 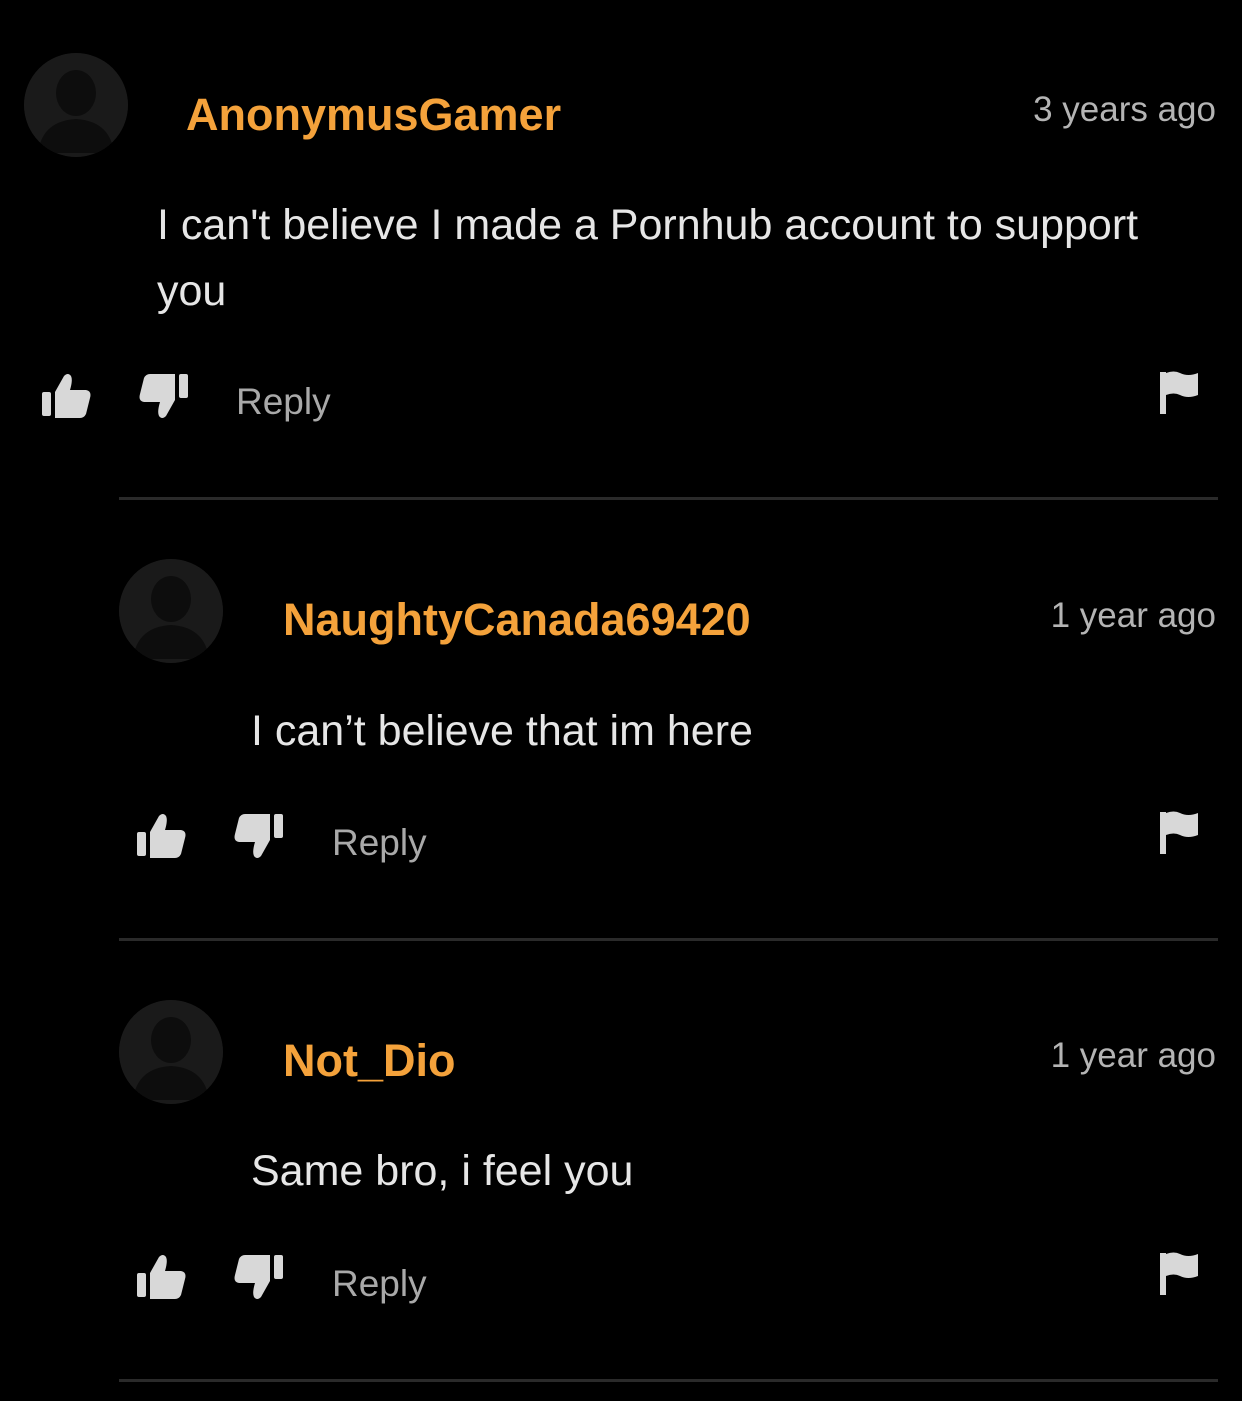 I want to click on comment-username: AnonymusGamer, so click(x=373, y=114).